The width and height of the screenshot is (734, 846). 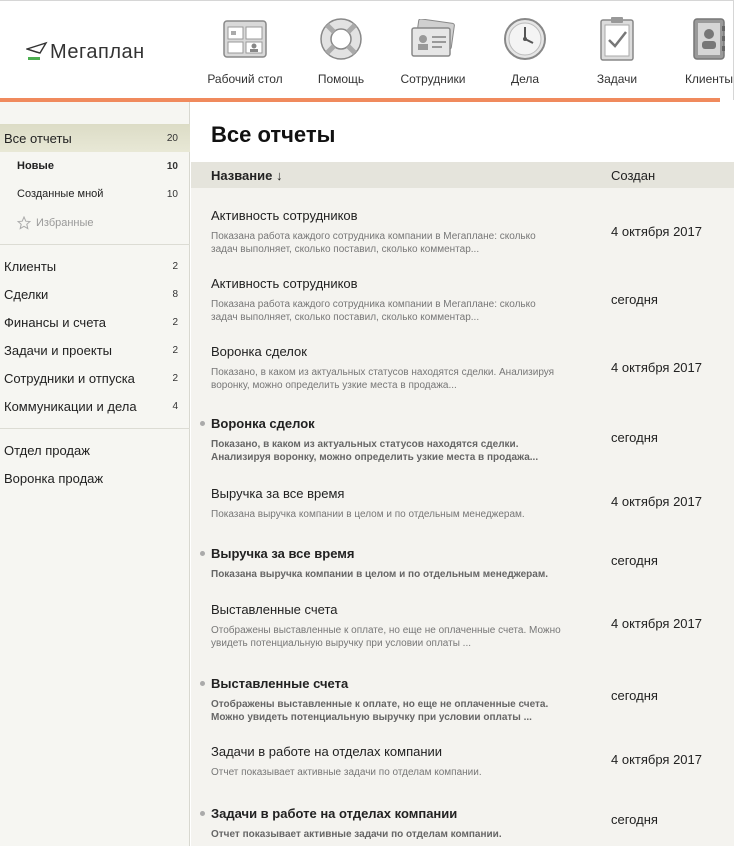 What do you see at coordinates (30, 266) in the screenshot?
I see `sidebar-item-label: Клиенты` at bounding box center [30, 266].